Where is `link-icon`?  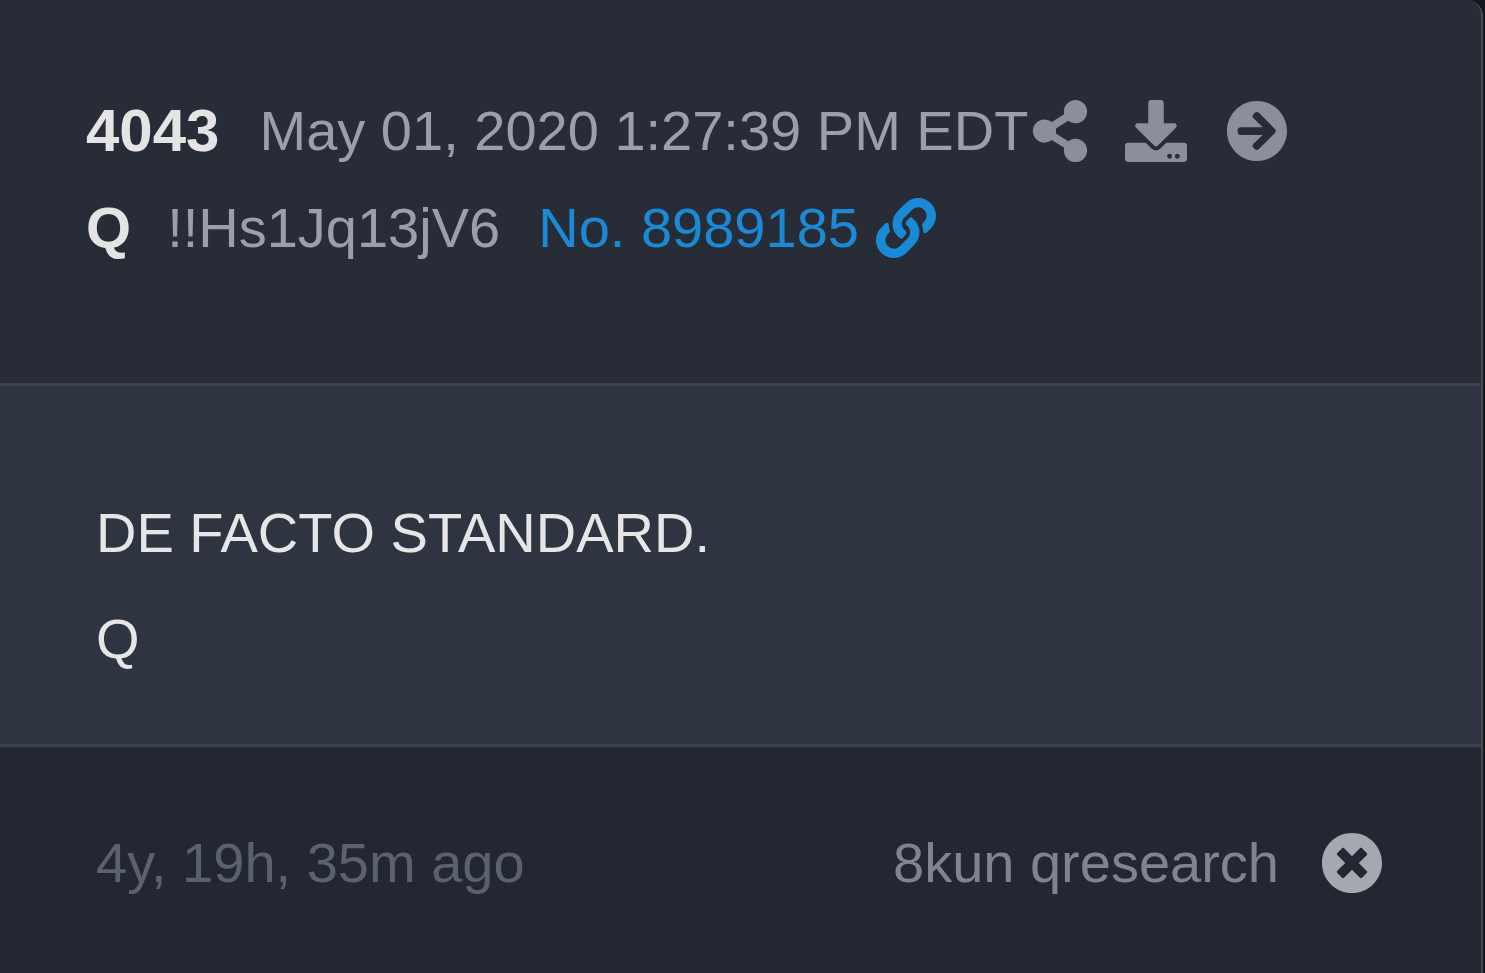 link-icon is located at coordinates (905, 228).